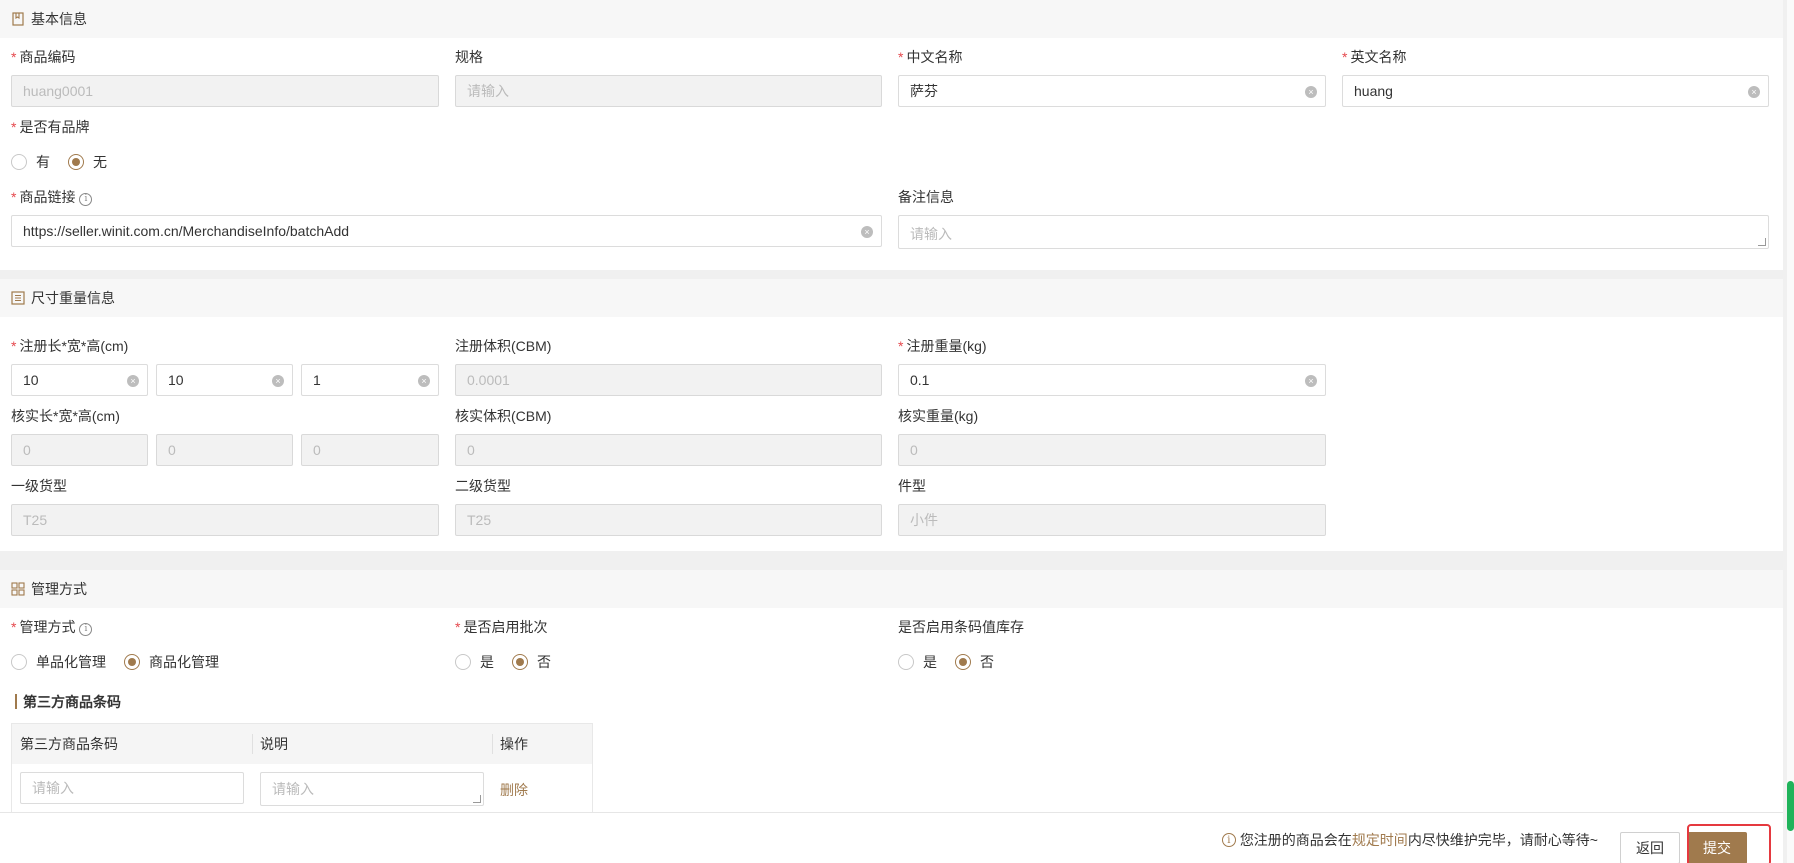  I want to click on cn-name-input: 萨芬 ×, so click(1112, 91).